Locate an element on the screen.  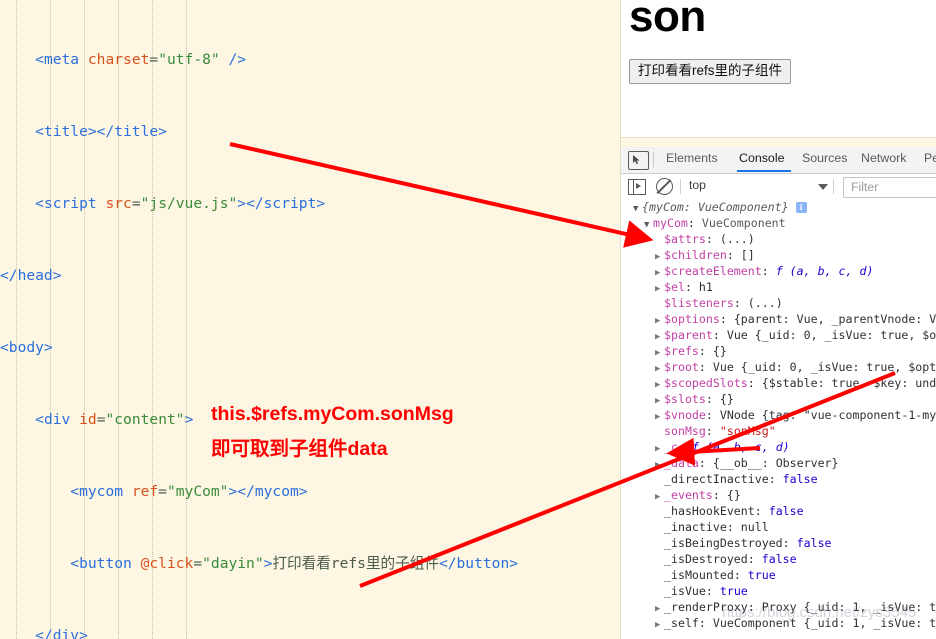
console-row-key: $vnode is located at coordinates (685, 415).